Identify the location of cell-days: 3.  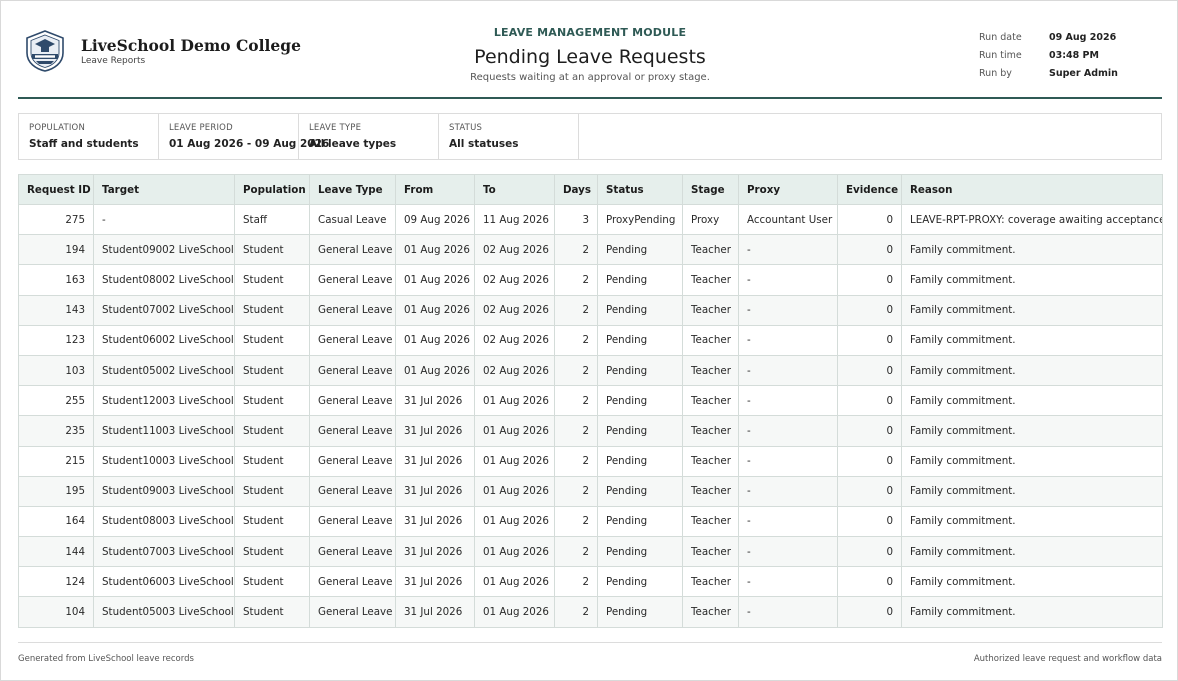
(576, 219).